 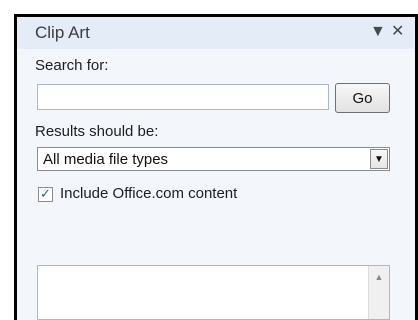 What do you see at coordinates (378, 292) in the screenshot?
I see `results-scrollbar: ▲` at bounding box center [378, 292].